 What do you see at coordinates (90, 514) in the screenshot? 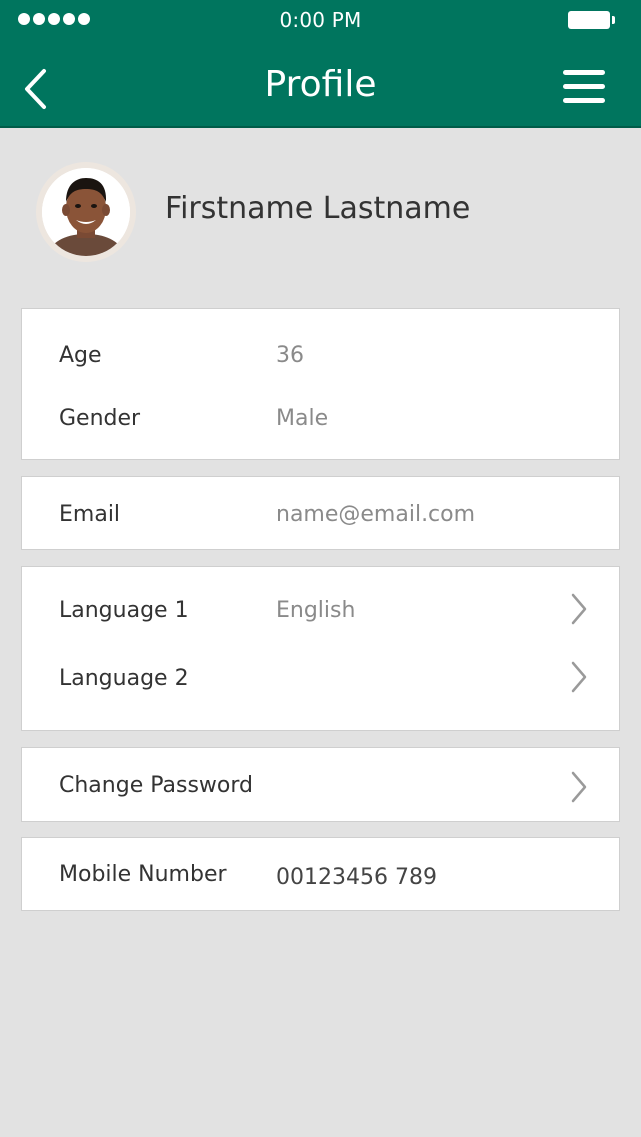
I see `email-label: Email` at bounding box center [90, 514].